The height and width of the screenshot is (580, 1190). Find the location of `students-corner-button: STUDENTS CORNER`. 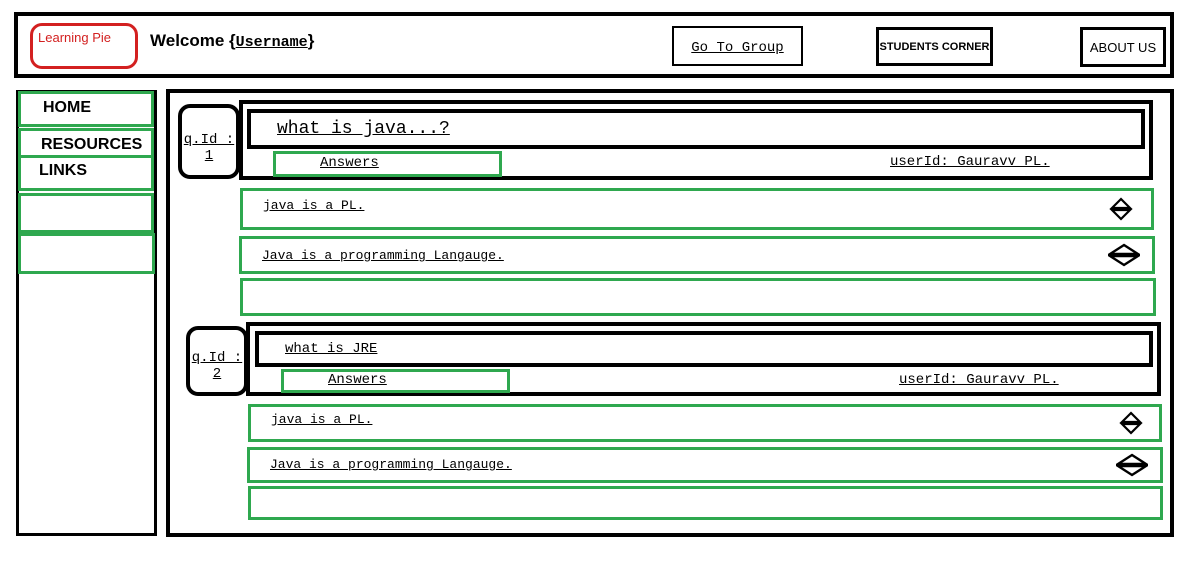

students-corner-button: STUDENTS CORNER is located at coordinates (934, 46).